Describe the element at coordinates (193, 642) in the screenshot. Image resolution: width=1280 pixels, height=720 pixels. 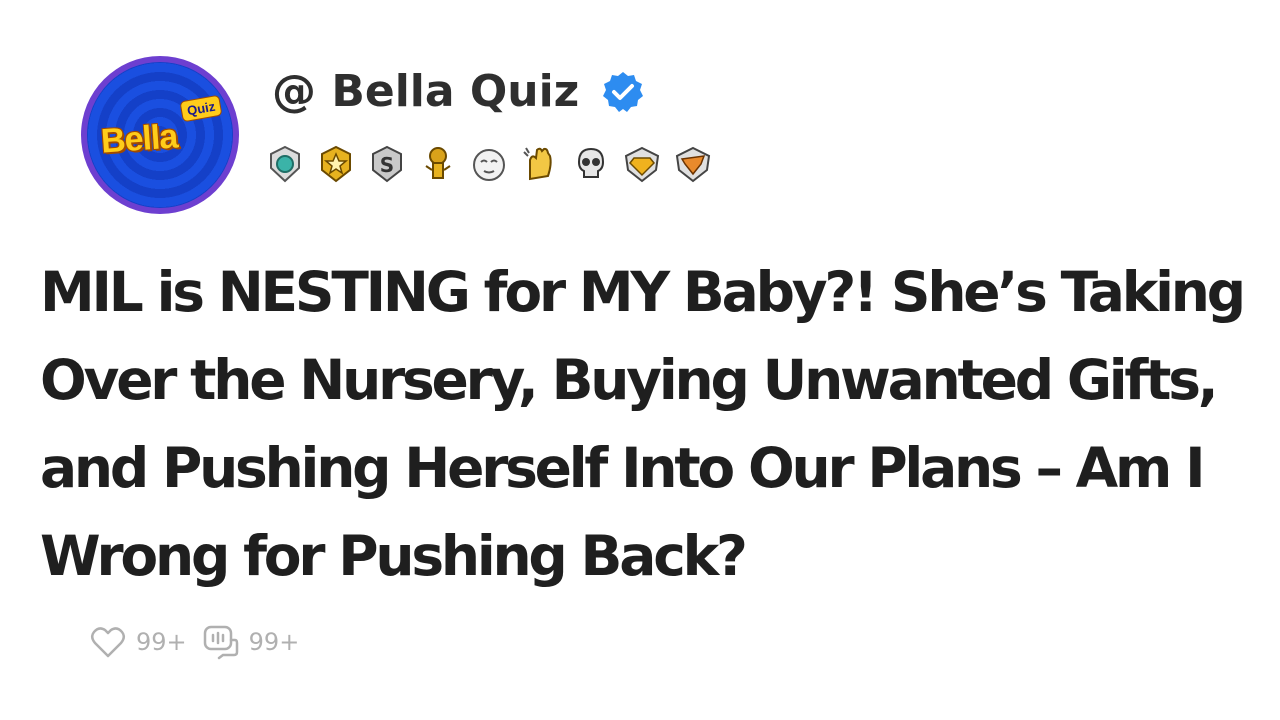
I see `post-actions: 99+ 99+` at that location.